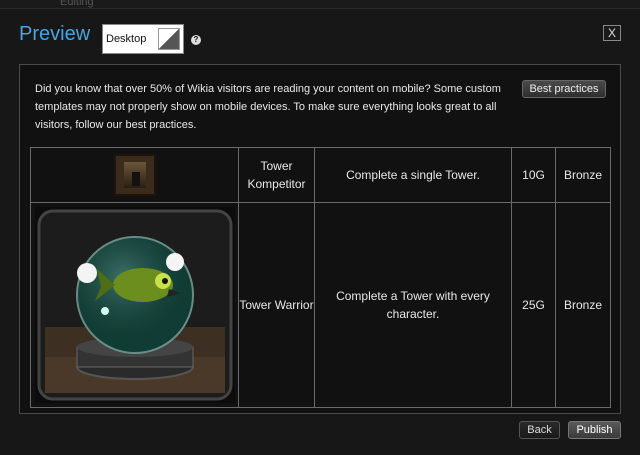 This screenshot has width=640, height=455. What do you see at coordinates (564, 89) in the screenshot?
I see `best-practices-button: Best practices` at bounding box center [564, 89].